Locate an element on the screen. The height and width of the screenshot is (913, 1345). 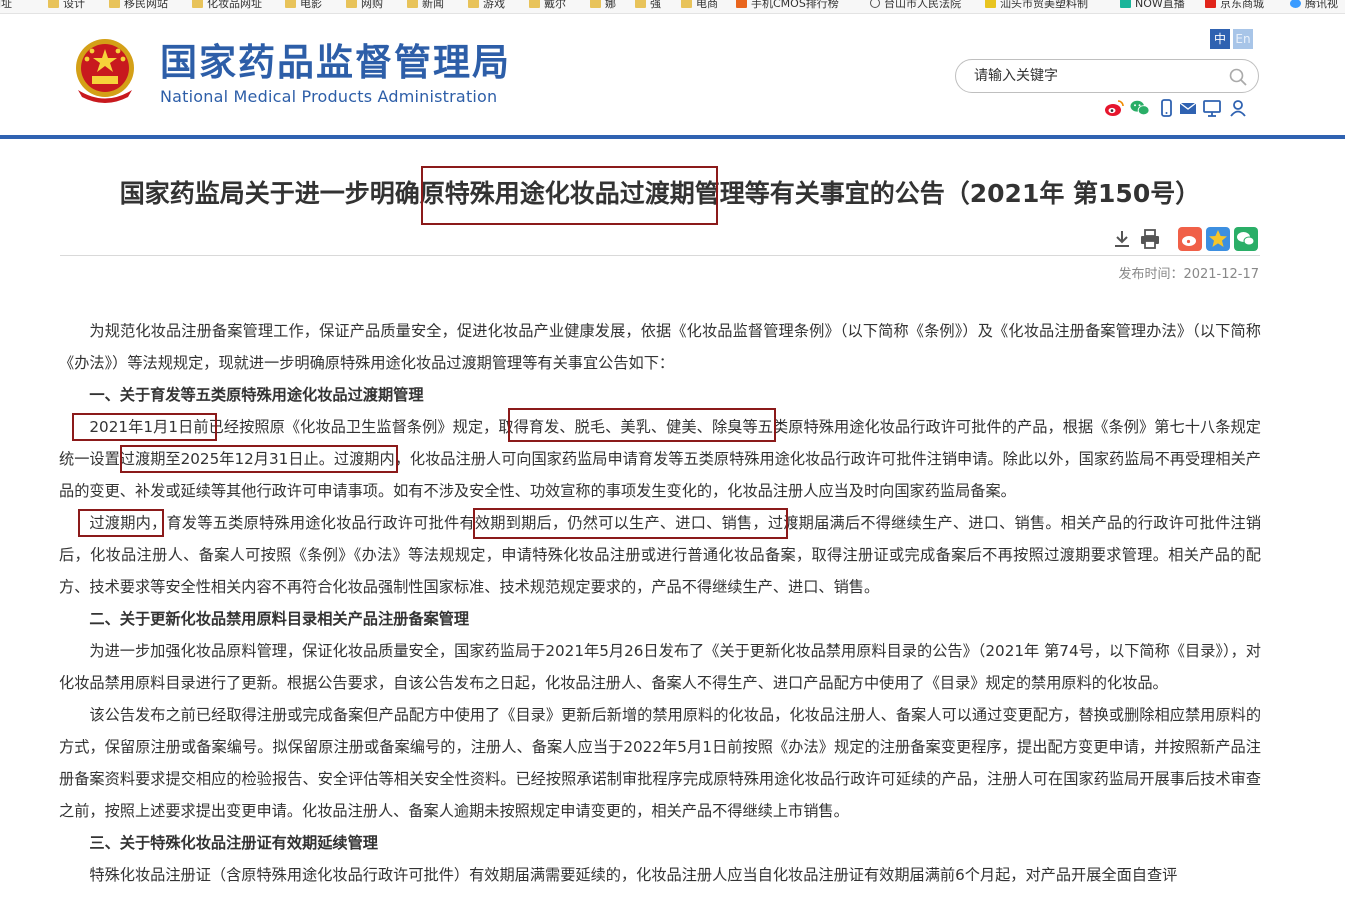
now-live-icon is located at coordinates (1125, 4).